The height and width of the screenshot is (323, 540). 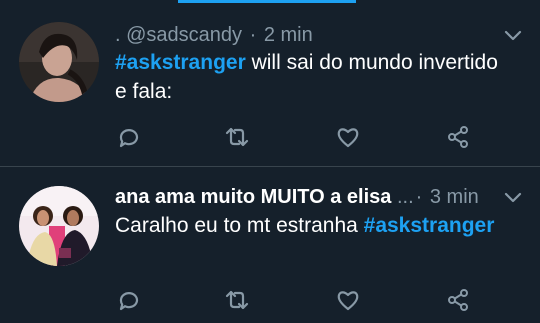 What do you see at coordinates (253, 197) in the screenshot?
I see `user-display-name: ana ama muito MUITO a elisa` at bounding box center [253, 197].